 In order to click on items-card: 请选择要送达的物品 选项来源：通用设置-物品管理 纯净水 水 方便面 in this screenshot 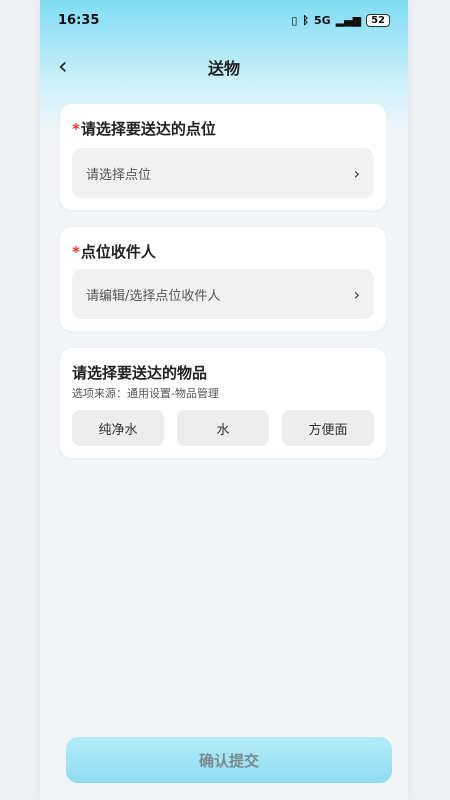, I will do `click(223, 403)`.